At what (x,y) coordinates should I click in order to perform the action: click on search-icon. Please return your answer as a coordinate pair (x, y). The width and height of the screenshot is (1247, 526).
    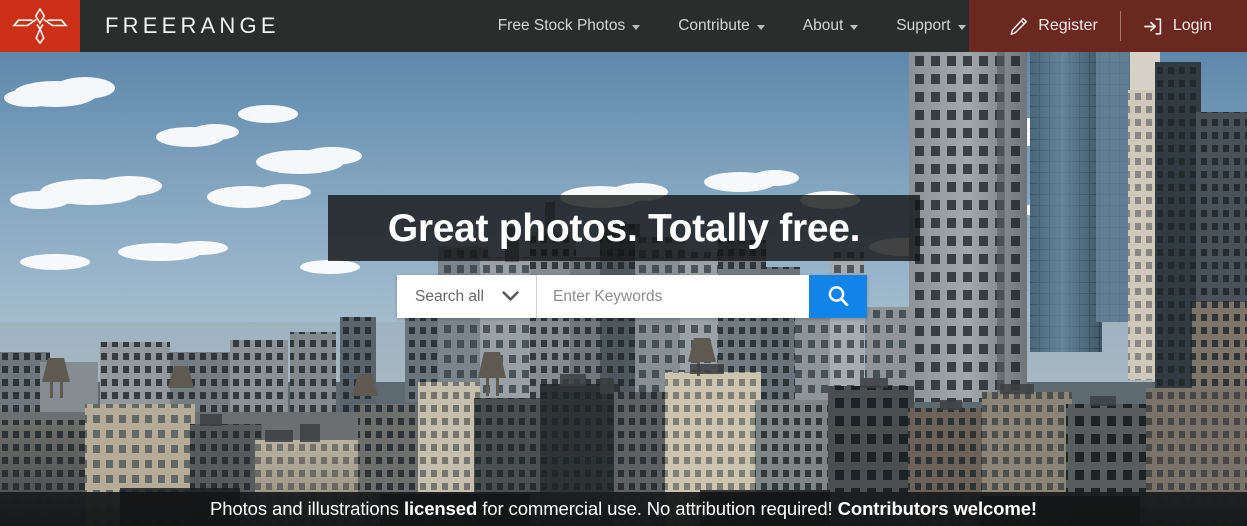
    Looking at the image, I should click on (838, 296).